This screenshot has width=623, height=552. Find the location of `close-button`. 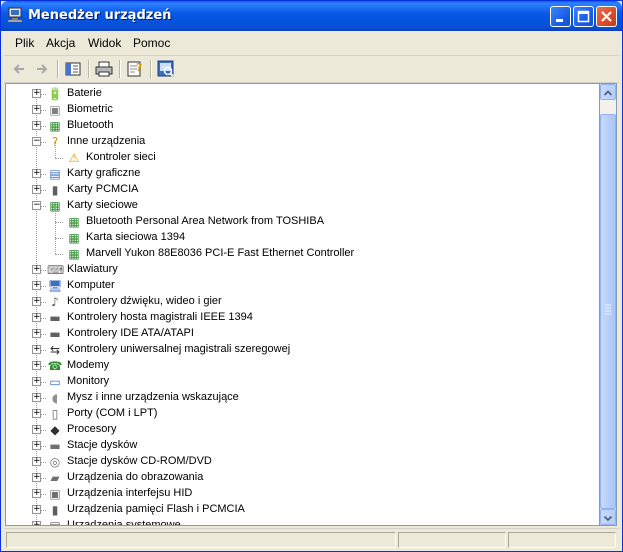

close-button is located at coordinates (606, 16).